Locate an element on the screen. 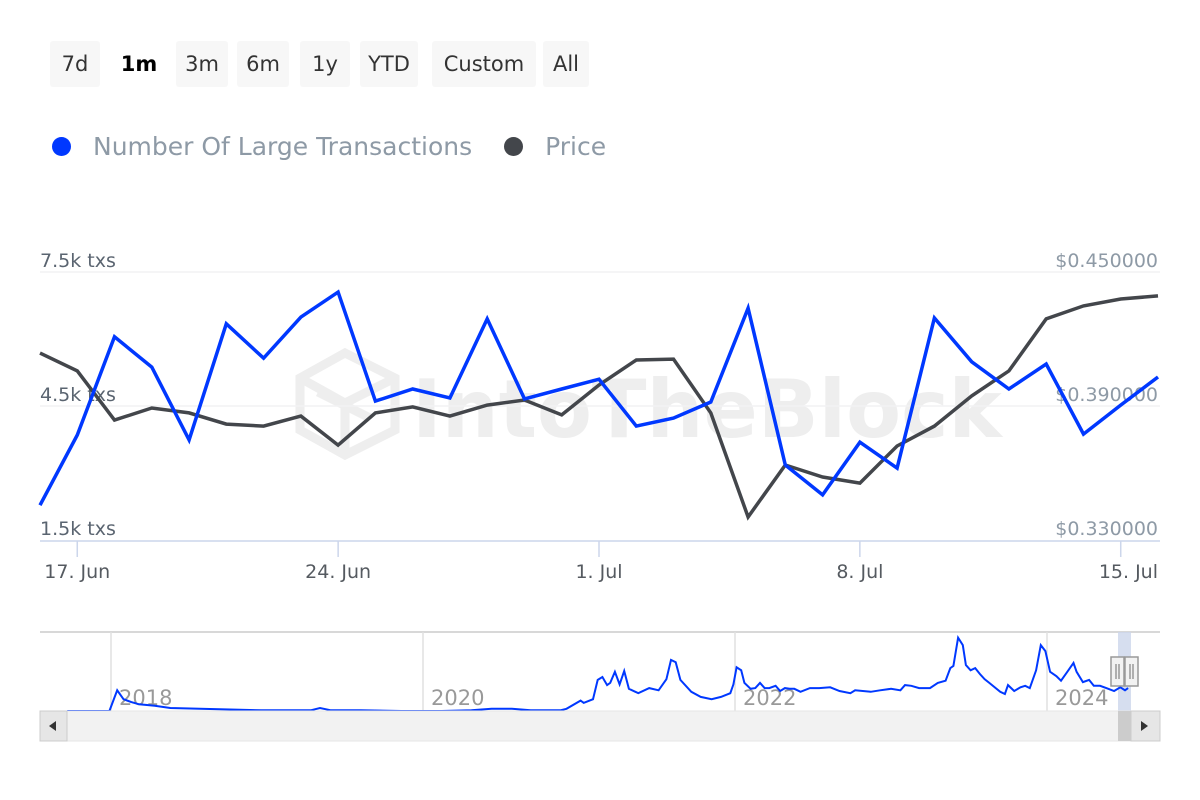 The image size is (1200, 800). x-tick-label: 24. Jun is located at coordinates (338, 572).